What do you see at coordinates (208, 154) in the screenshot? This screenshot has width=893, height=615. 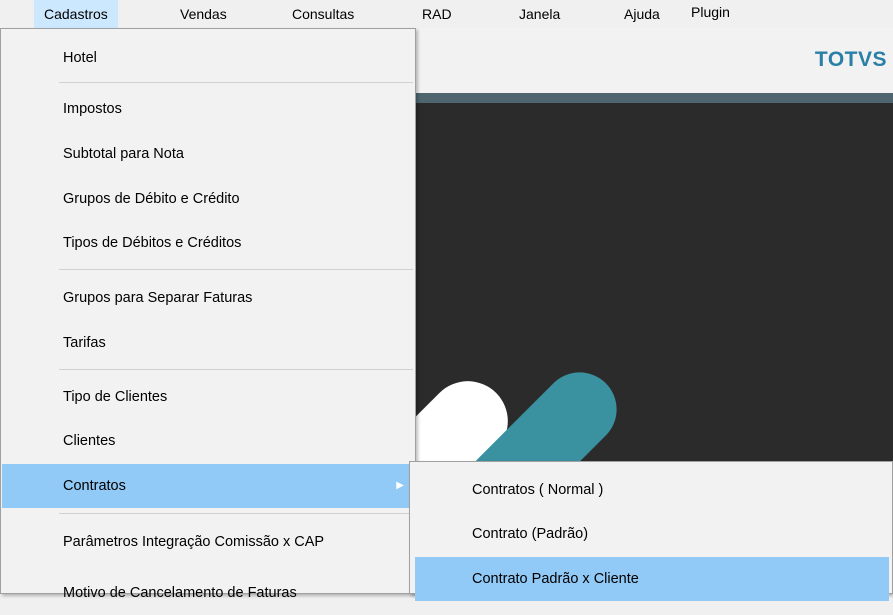 I see `menu-item-subtotal-nota: Subtotal para Nota` at bounding box center [208, 154].